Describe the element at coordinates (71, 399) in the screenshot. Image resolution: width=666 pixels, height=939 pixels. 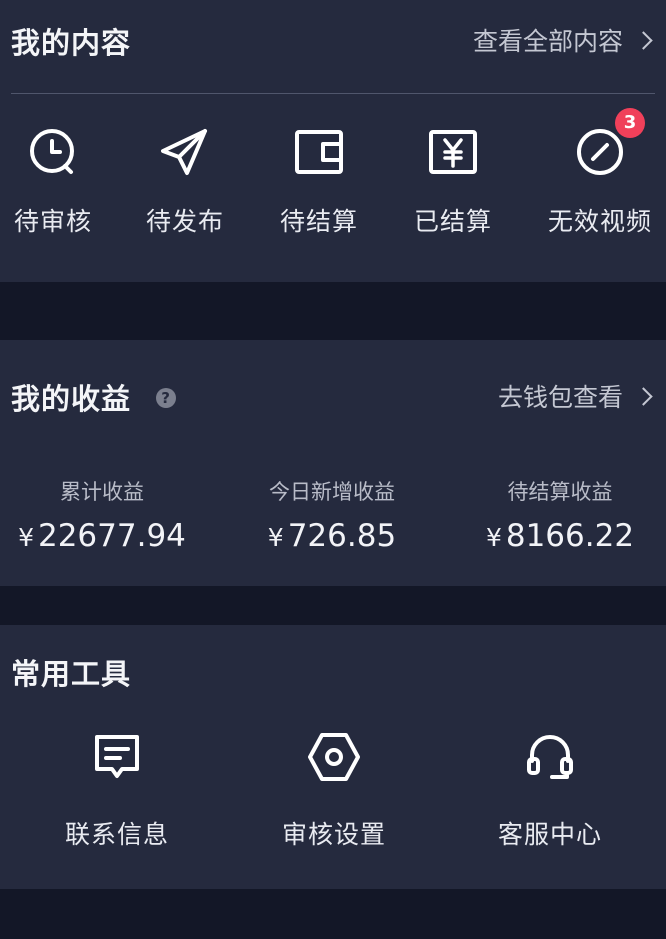
I see `my-earnings-title: 我的收益` at that location.